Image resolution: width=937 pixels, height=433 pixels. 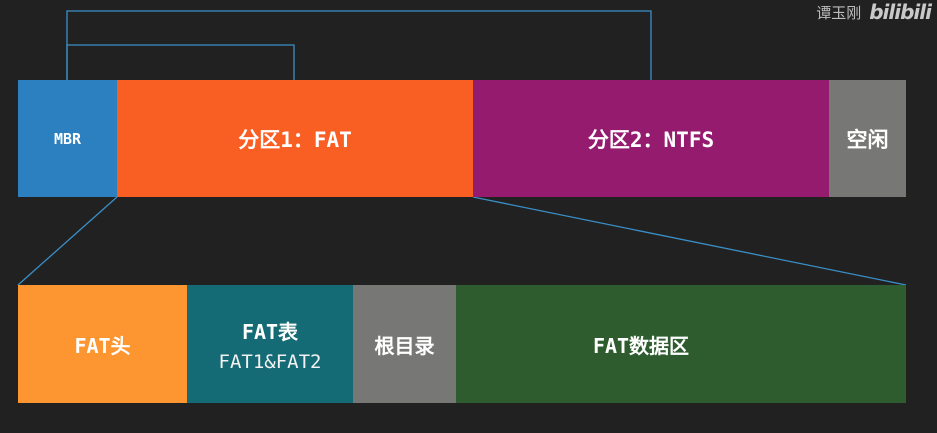 I want to click on fat-table-label: FAT表, so click(x=270, y=331).